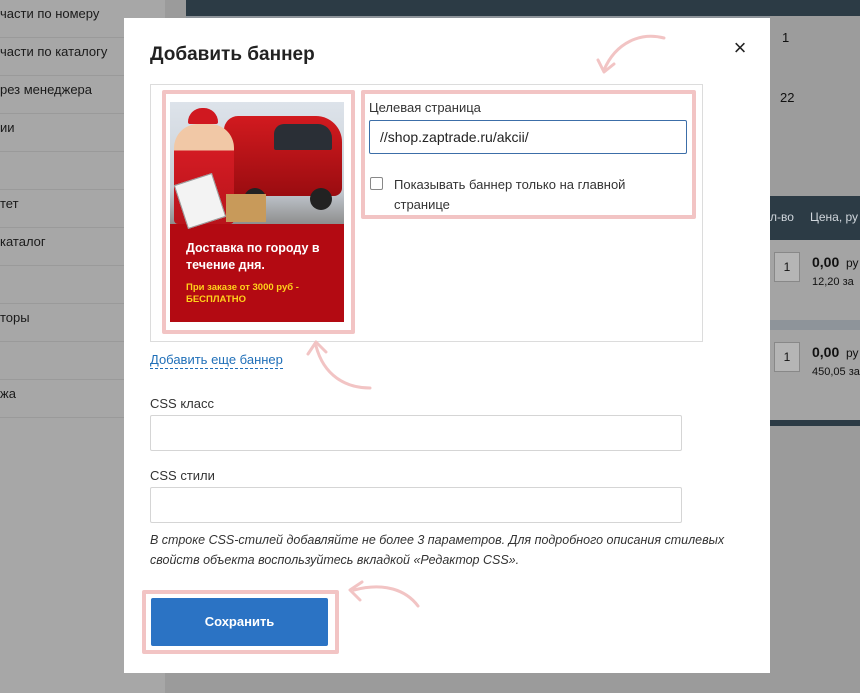 The width and height of the screenshot is (860, 693). I want to click on css-class-input, so click(416, 433).